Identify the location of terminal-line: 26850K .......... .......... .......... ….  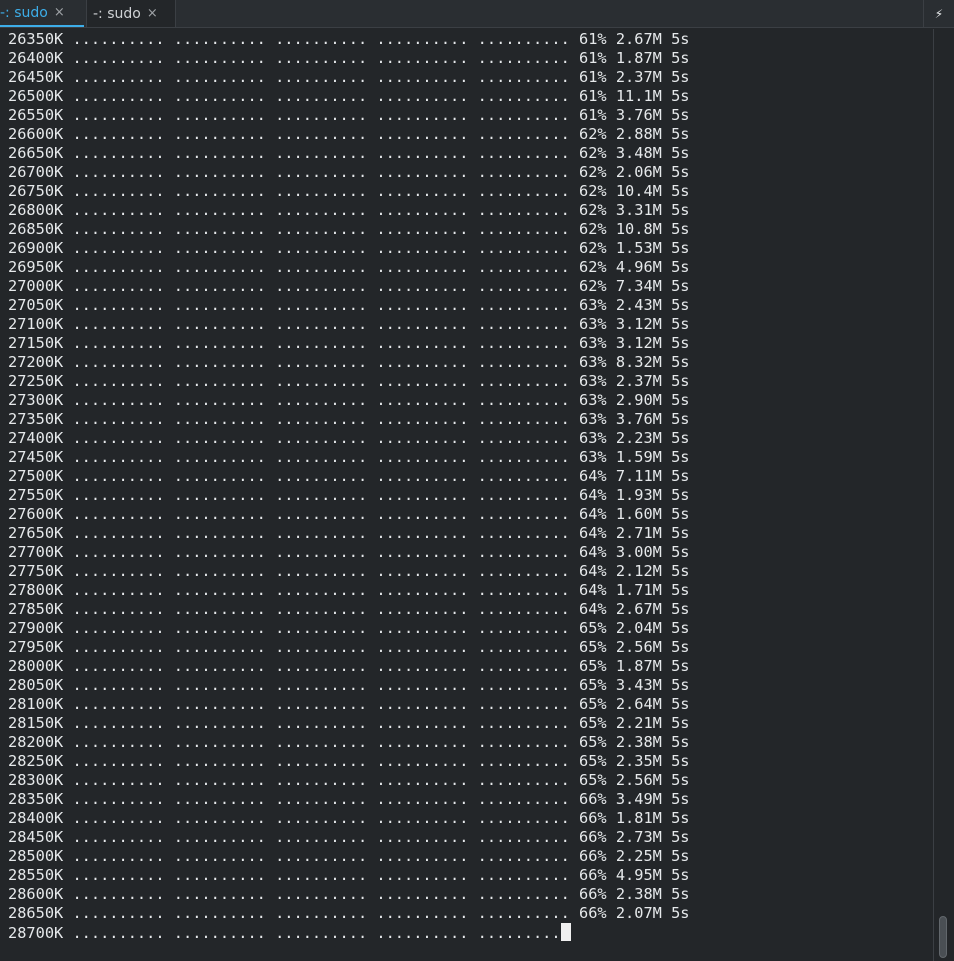
(349, 229).